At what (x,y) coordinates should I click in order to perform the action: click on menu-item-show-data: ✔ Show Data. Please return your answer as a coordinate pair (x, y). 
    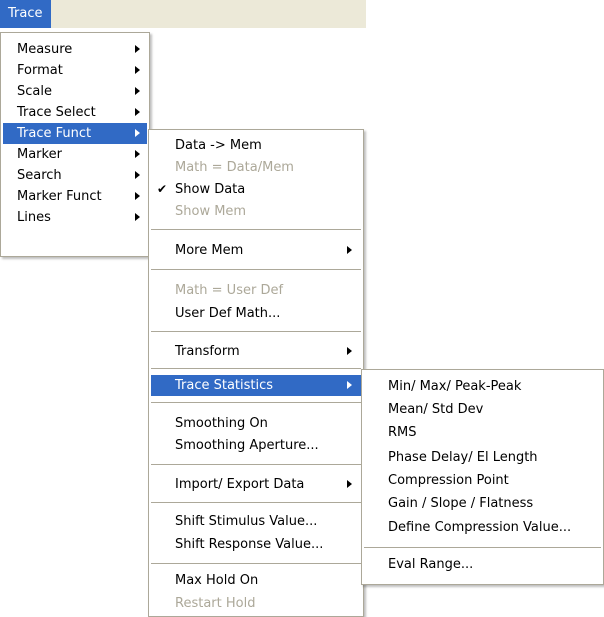
    Looking at the image, I should click on (256, 189).